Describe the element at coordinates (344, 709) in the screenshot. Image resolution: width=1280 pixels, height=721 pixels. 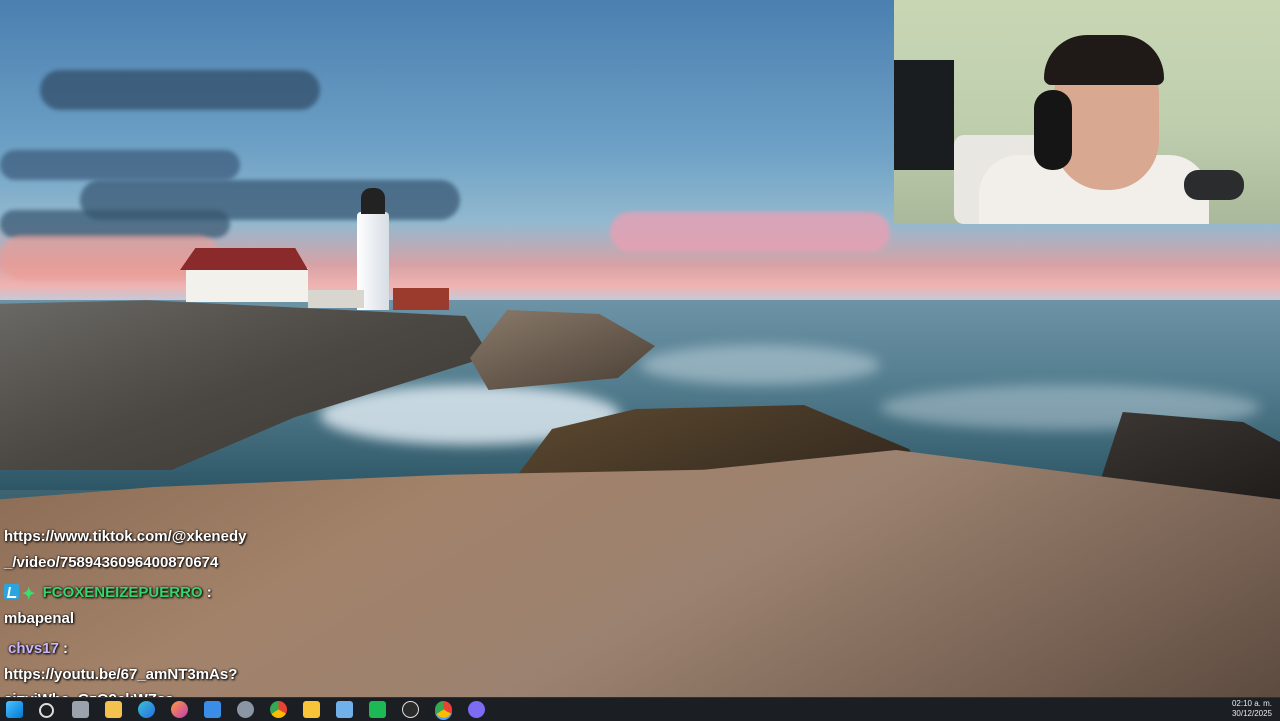
I see `notepad-icon` at that location.